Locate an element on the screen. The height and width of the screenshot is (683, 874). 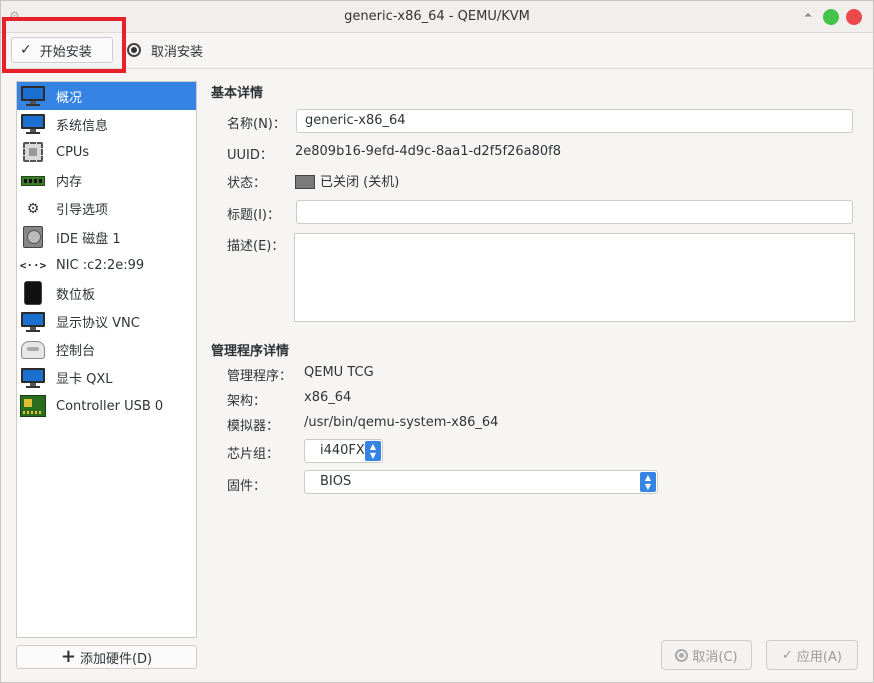
hypervisor-value: QEMU TCG is located at coordinates (339, 372).